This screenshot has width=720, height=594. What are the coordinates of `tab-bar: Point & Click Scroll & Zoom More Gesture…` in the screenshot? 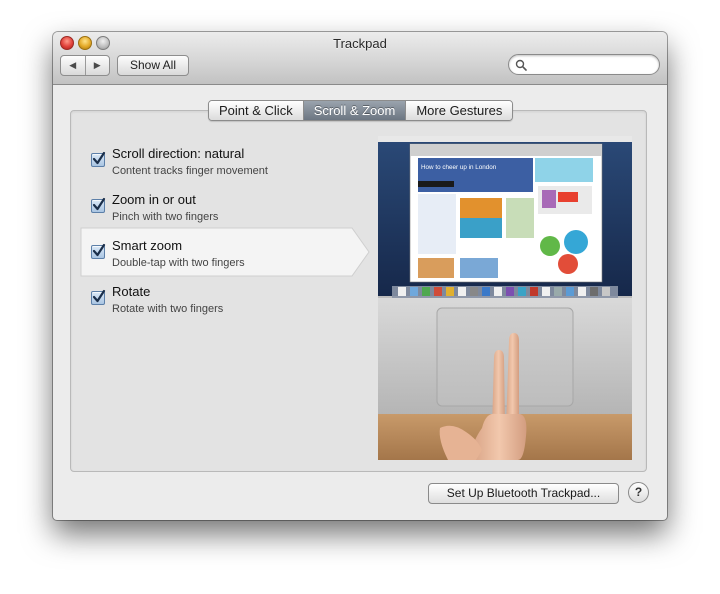 It's located at (361, 110).